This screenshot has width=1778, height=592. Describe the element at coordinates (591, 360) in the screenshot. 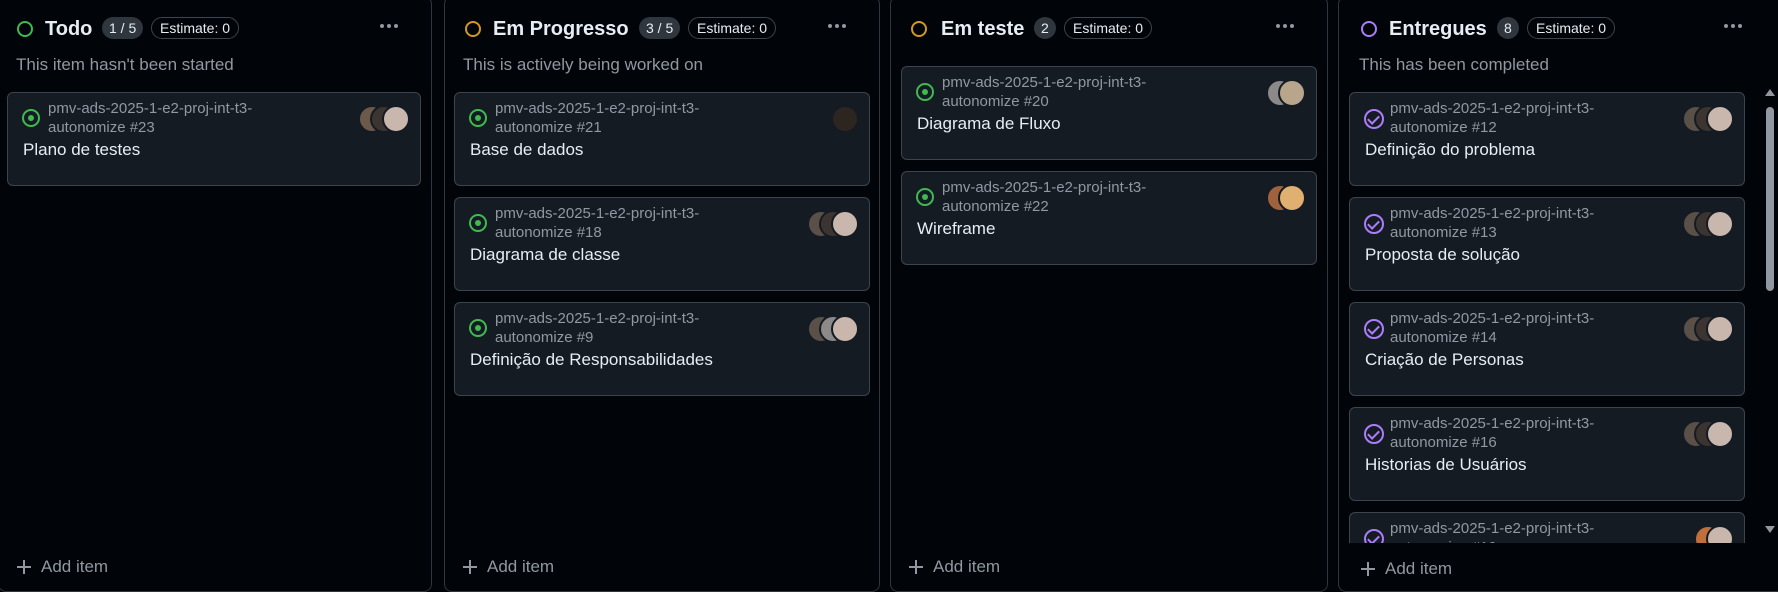

I see `issue-title: Definição de Responsabilidades` at that location.